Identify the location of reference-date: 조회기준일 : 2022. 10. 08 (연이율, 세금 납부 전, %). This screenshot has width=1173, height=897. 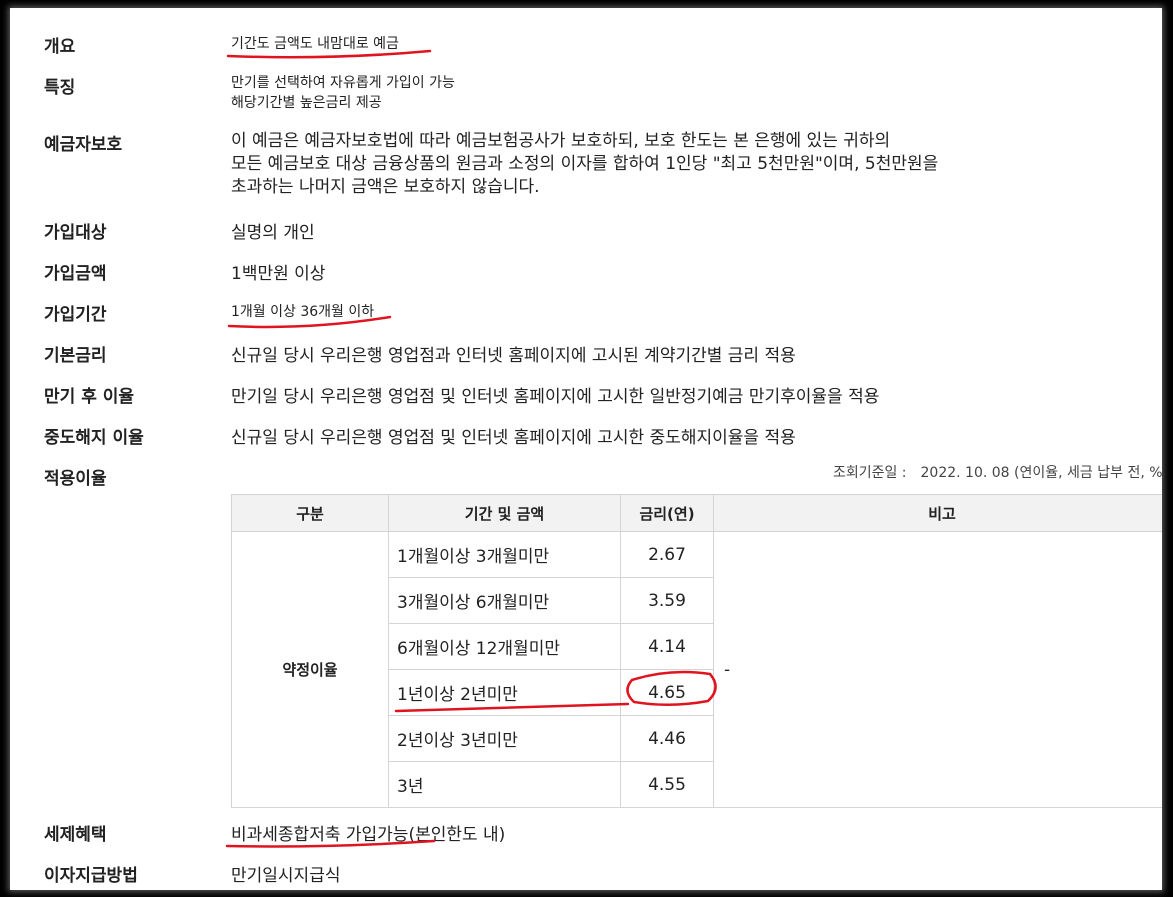
(997, 472).